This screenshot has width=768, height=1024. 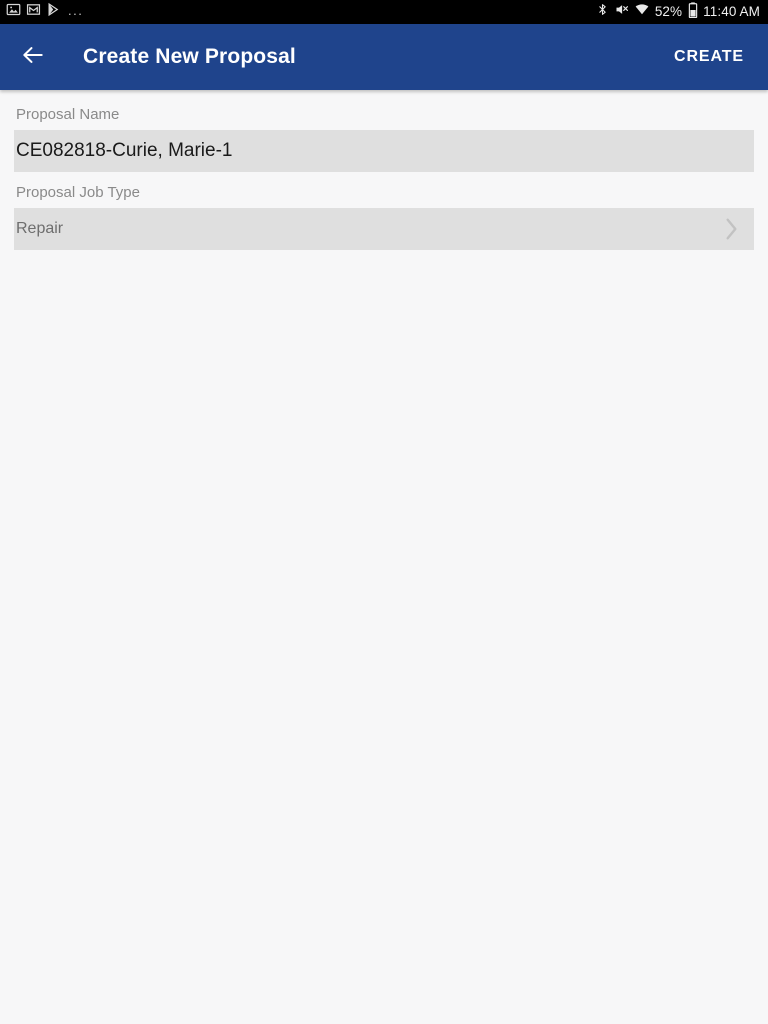 I want to click on field-proposal-job-type: Proposal Job Type Repair, so click(x=384, y=217).